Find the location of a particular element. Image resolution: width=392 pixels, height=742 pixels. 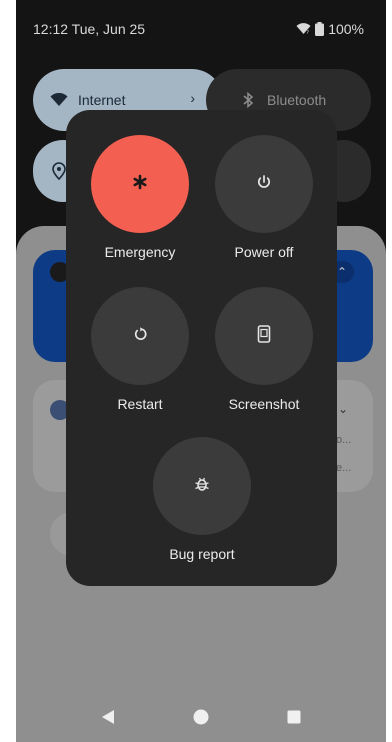

status-icons: ? 100% is located at coordinates (330, 29).